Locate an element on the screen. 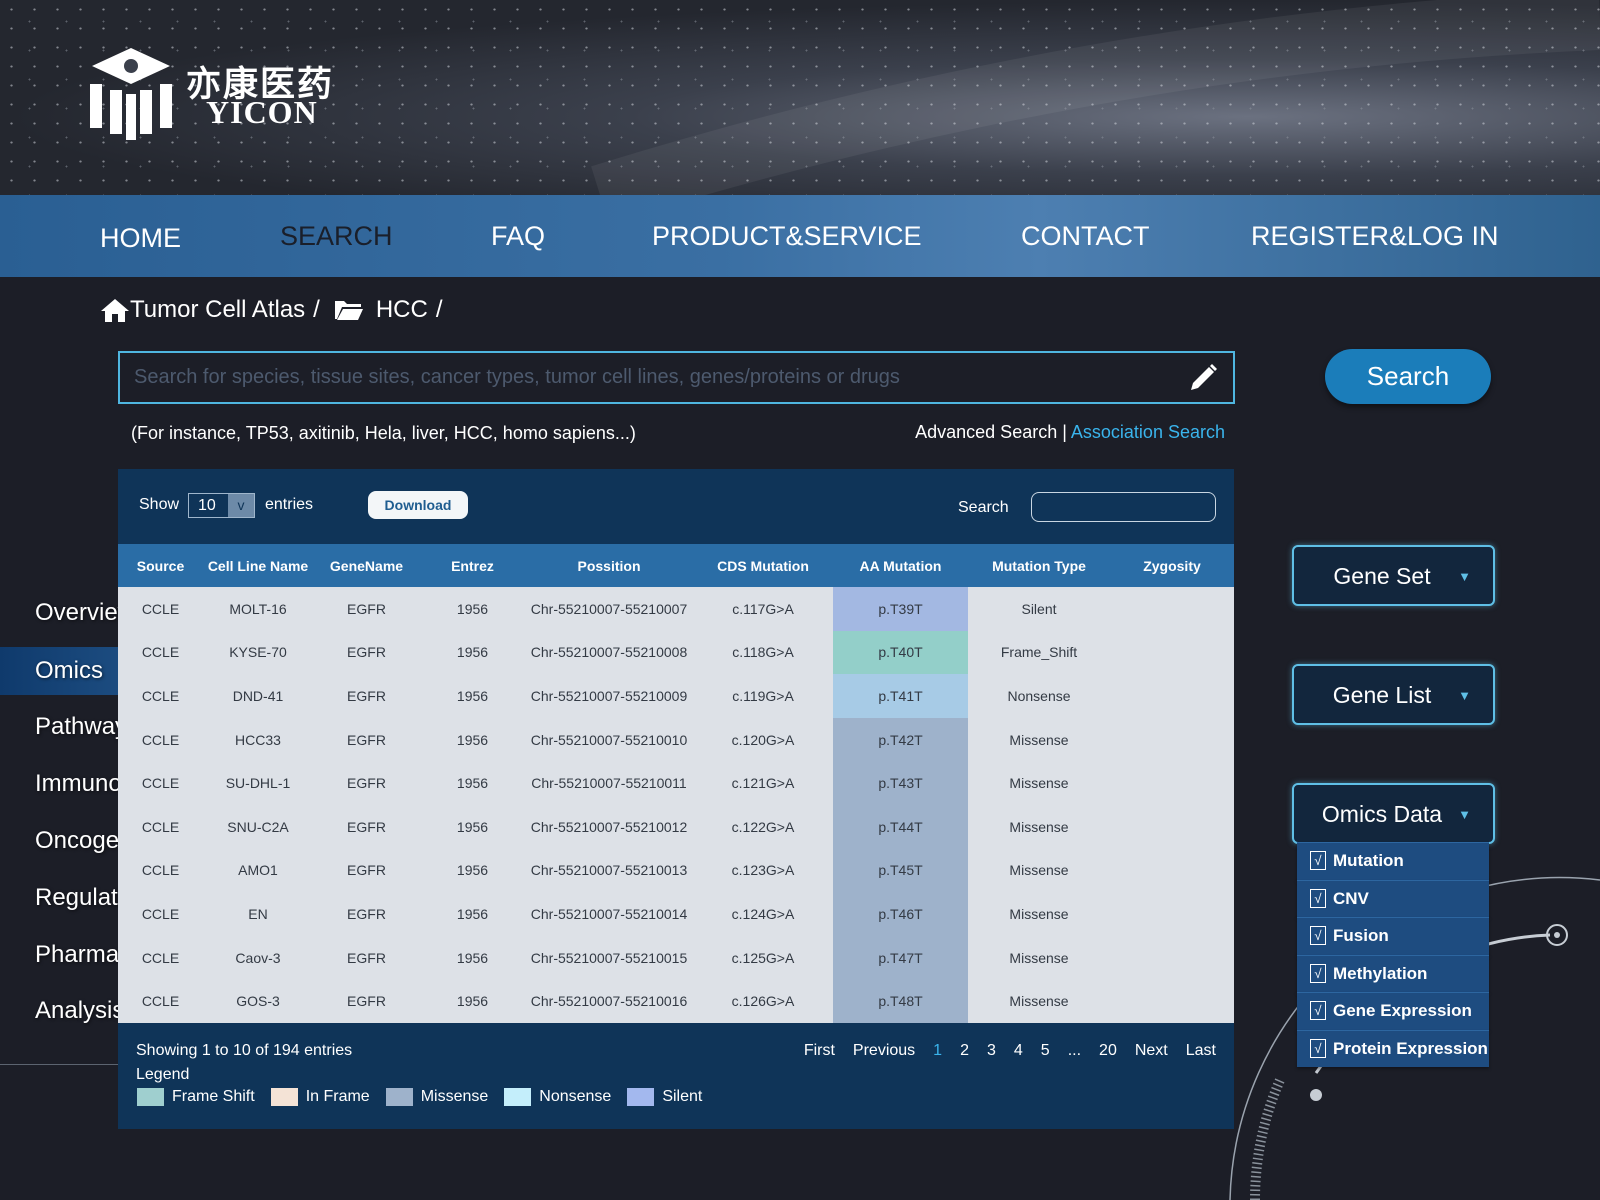 This screenshot has height=1200, width=1600. omics-option-label: Protein Expression is located at coordinates (1410, 1048).